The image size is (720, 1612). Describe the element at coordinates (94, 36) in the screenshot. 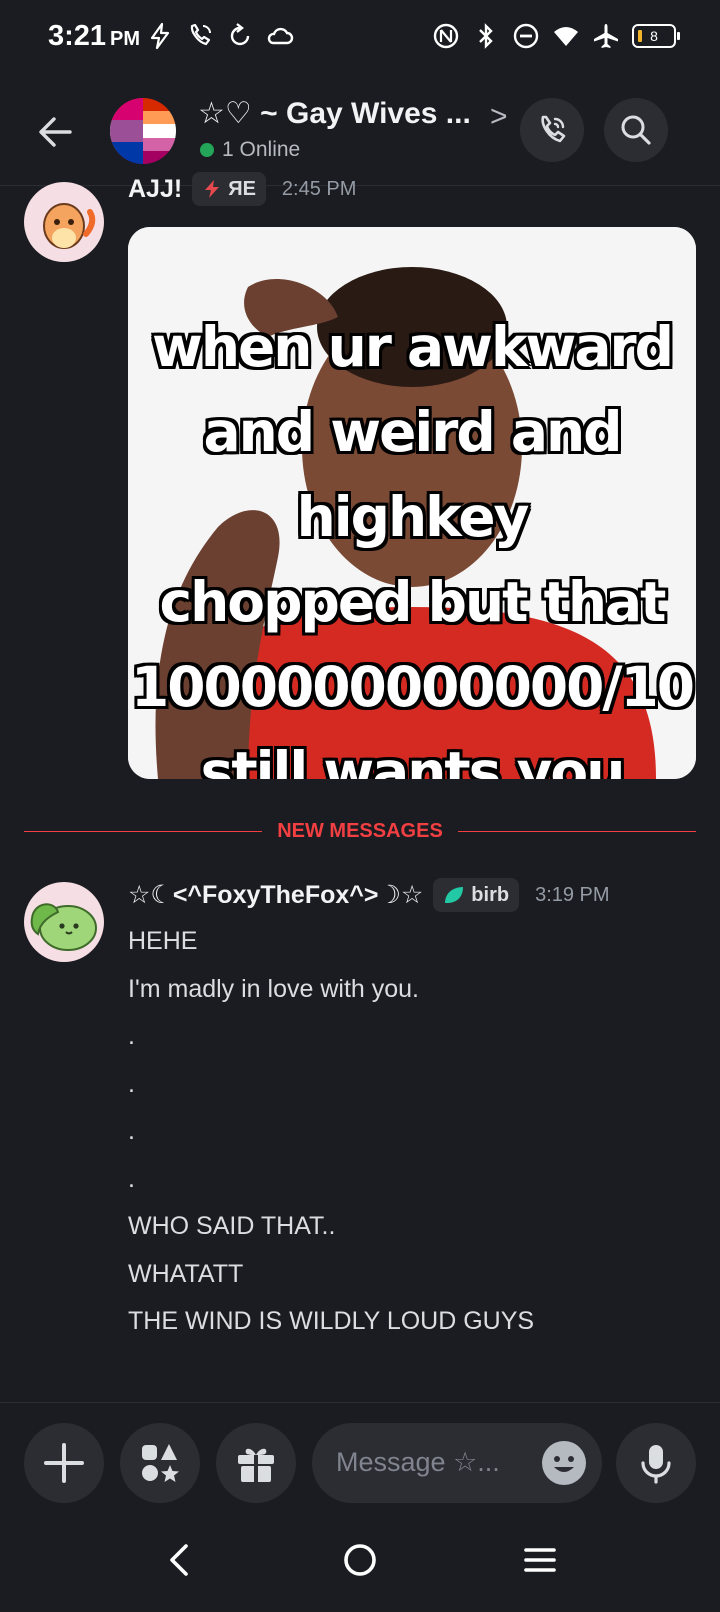

I see `status-time: 3:21 PM` at that location.